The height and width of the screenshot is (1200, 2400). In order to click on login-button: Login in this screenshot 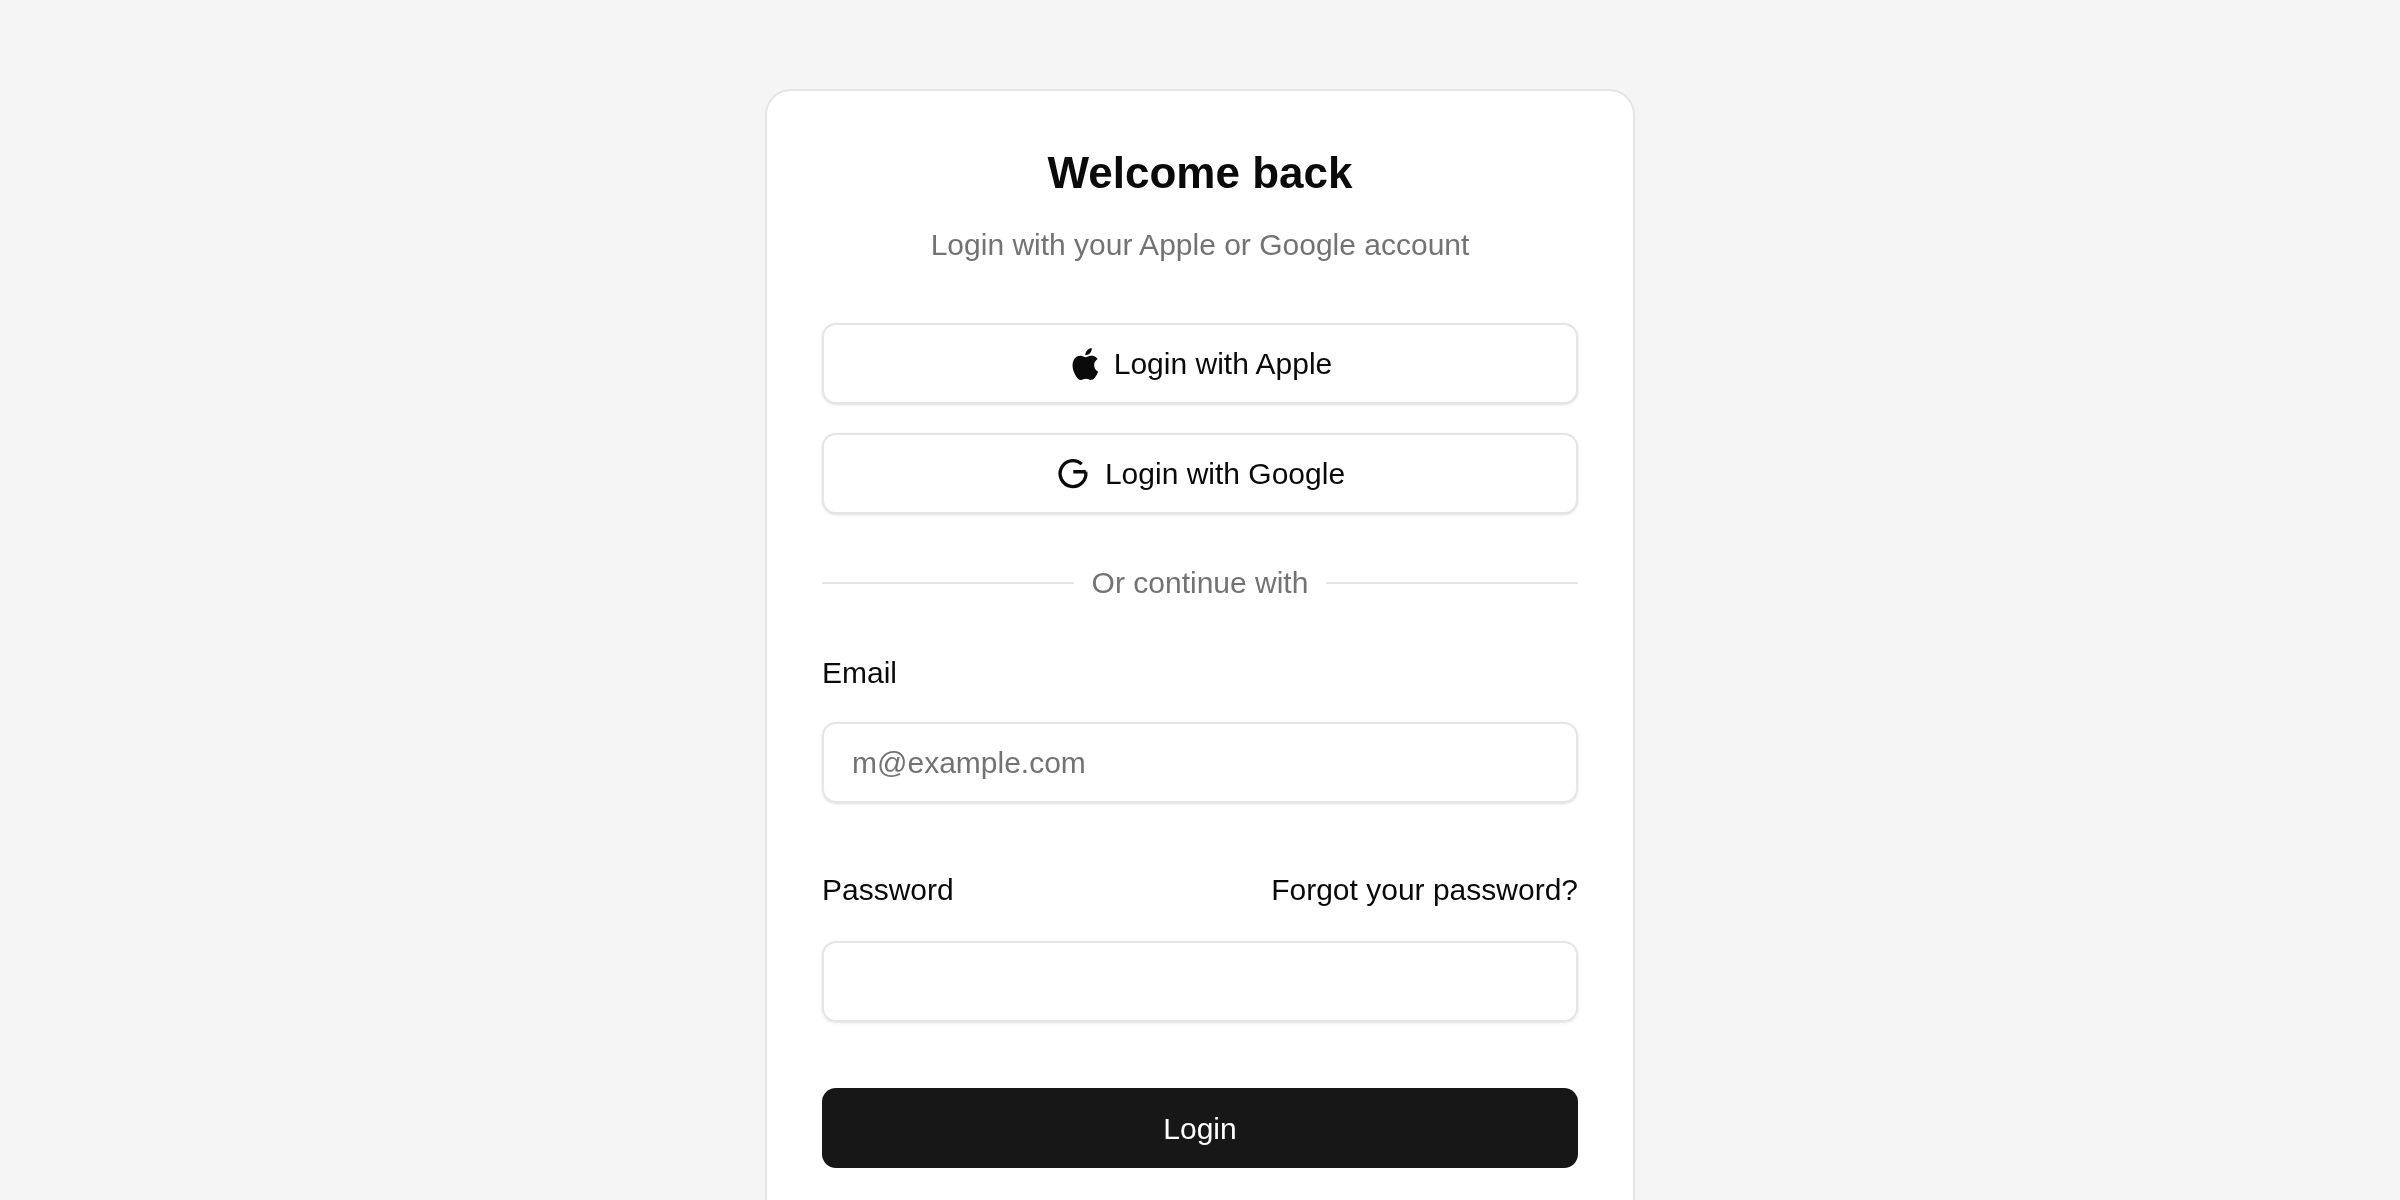, I will do `click(1200, 1128)`.